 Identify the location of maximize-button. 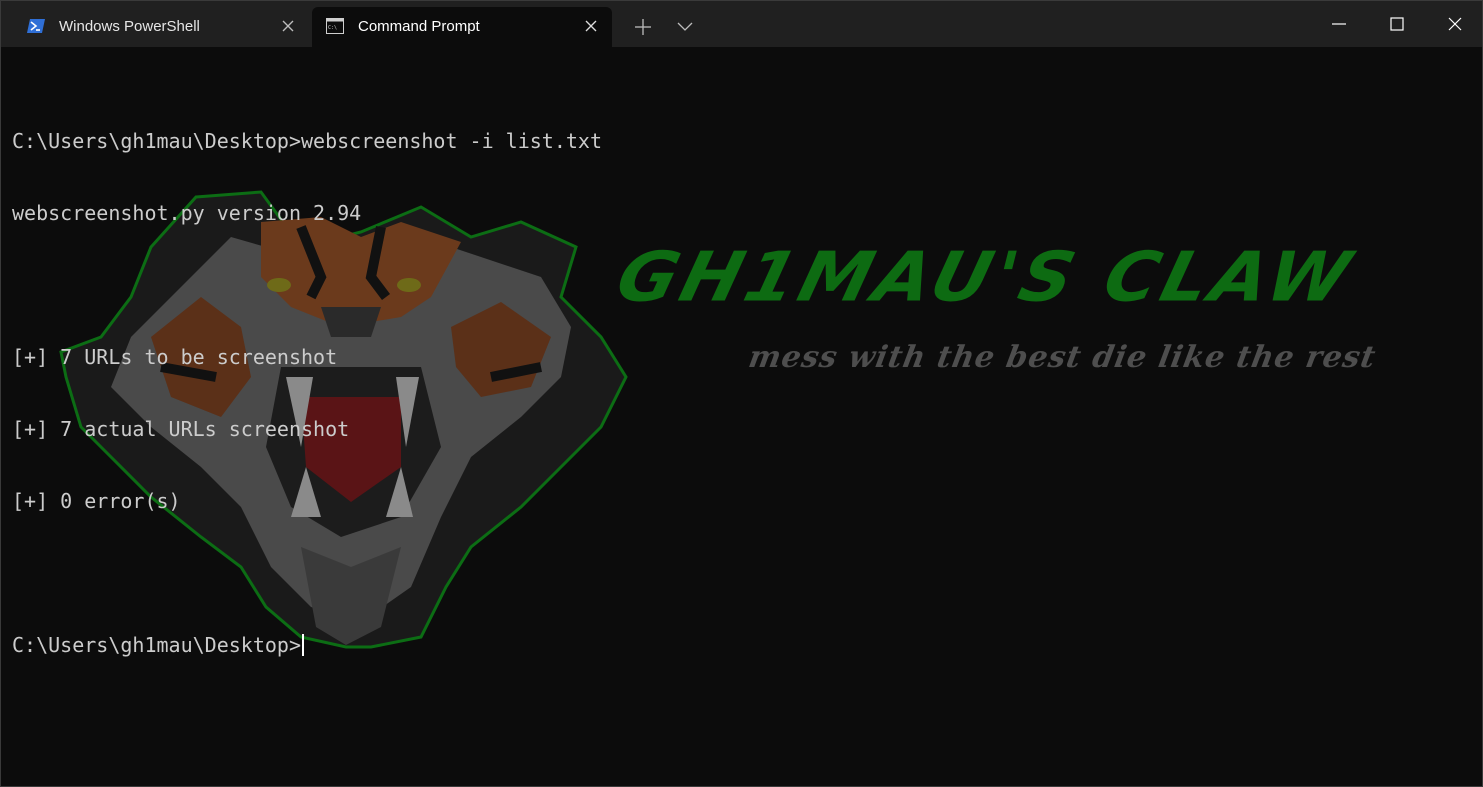
(1397, 24).